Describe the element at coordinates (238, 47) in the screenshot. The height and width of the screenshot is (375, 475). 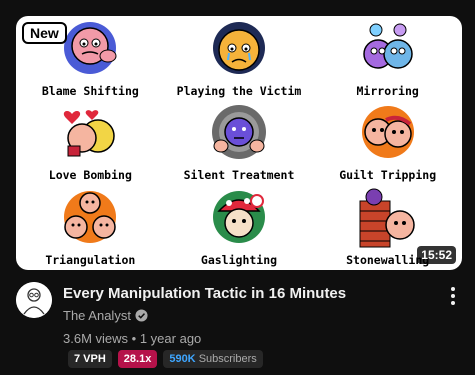
I see `playing-the-victim-illustration` at that location.